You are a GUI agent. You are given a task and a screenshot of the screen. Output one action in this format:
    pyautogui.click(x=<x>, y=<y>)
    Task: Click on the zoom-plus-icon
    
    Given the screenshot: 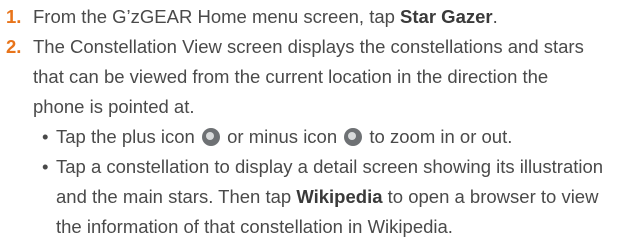 What is the action you would take?
    pyautogui.click(x=210, y=137)
    